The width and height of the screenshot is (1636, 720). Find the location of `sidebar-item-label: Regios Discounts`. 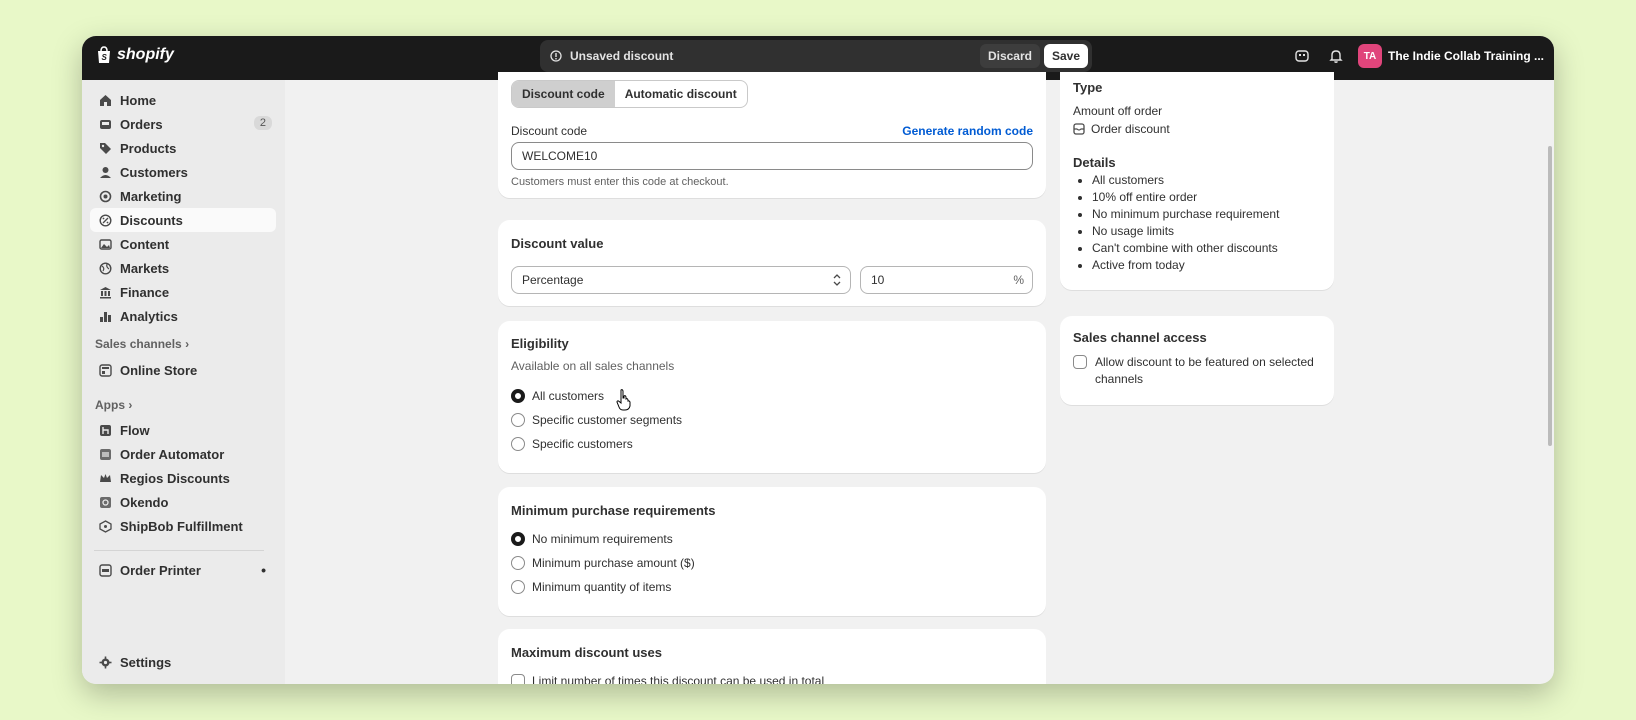

sidebar-item-label: Regios Discounts is located at coordinates (175, 478).